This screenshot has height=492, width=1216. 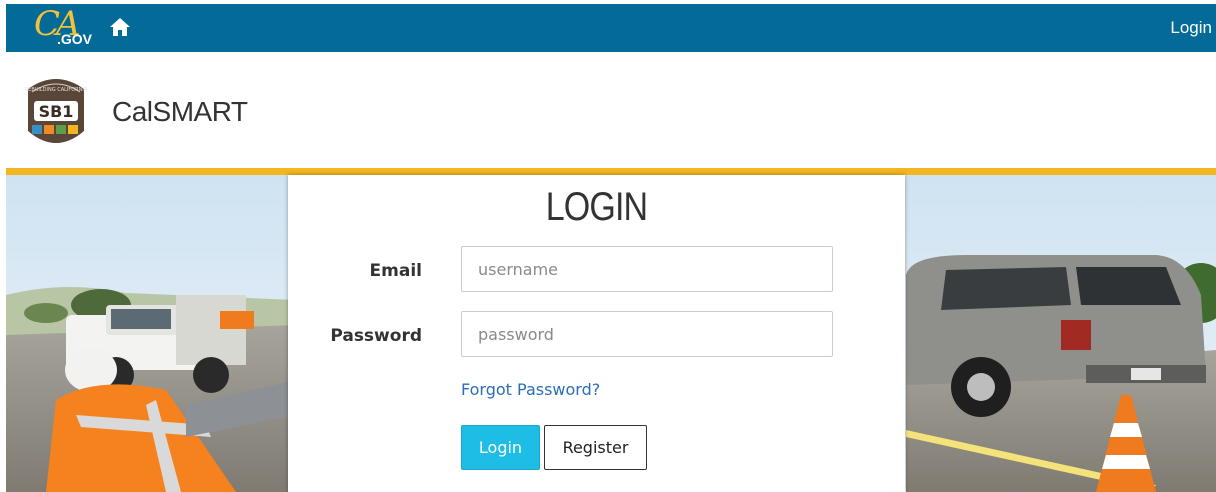 I want to click on brand-header: REBUILDING CALIFORNIA SB1 CalSMART, so click(x=220, y=110).